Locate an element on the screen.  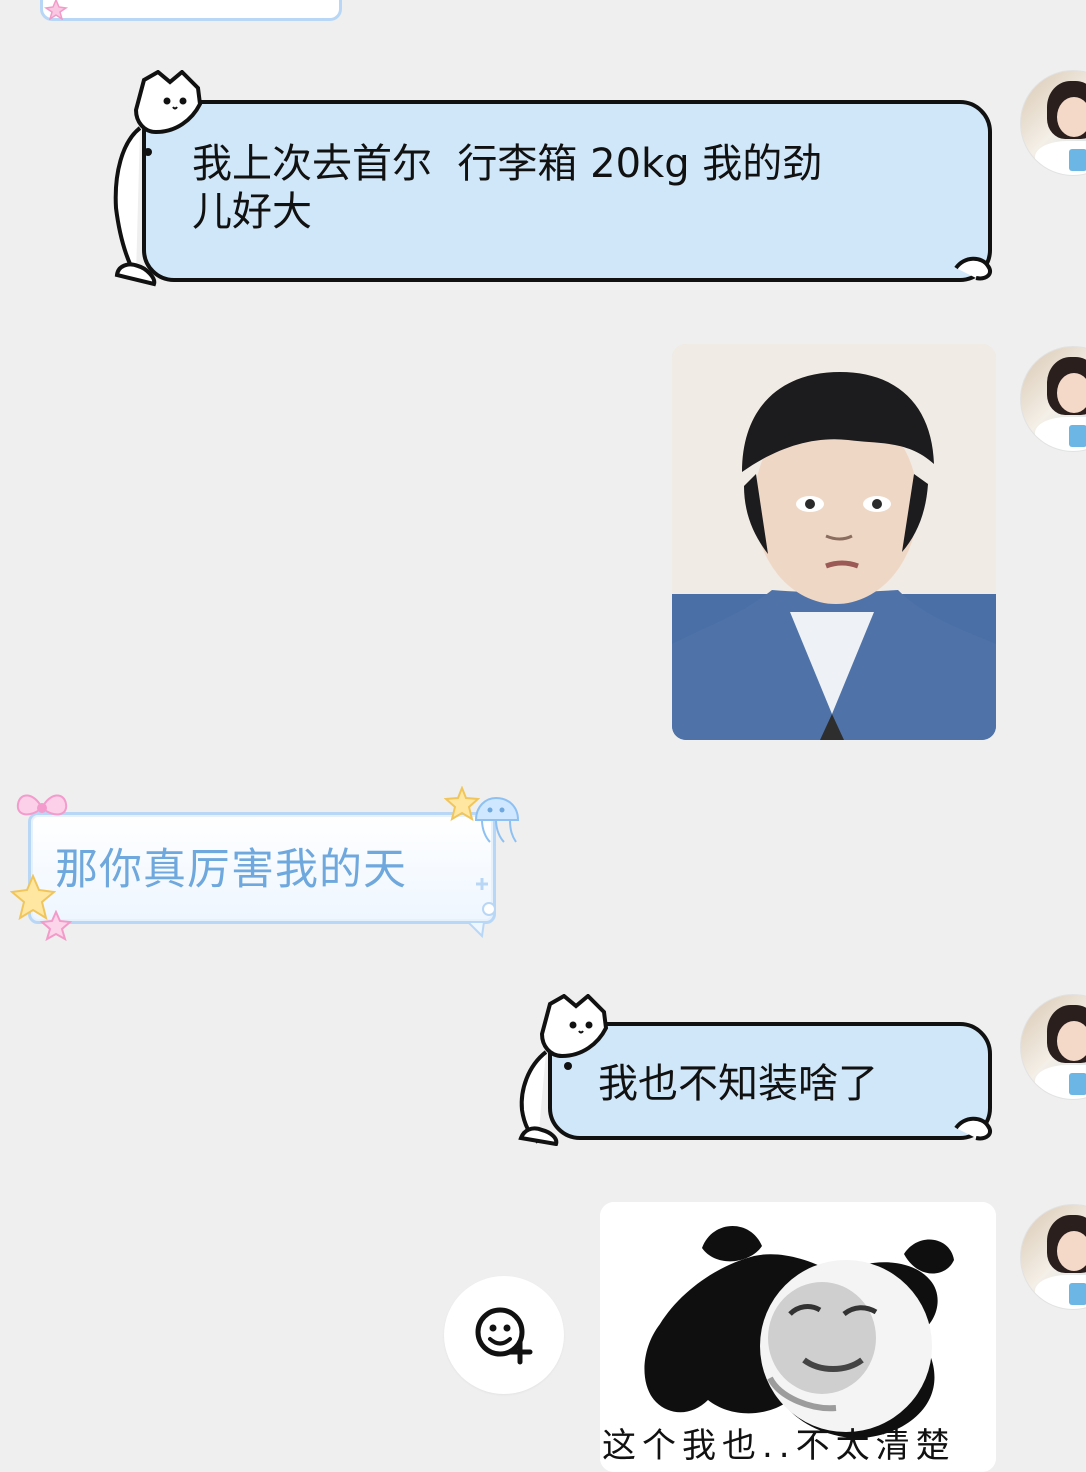
message-text: 我也不知装啥了 is located at coordinates (738, 1084).